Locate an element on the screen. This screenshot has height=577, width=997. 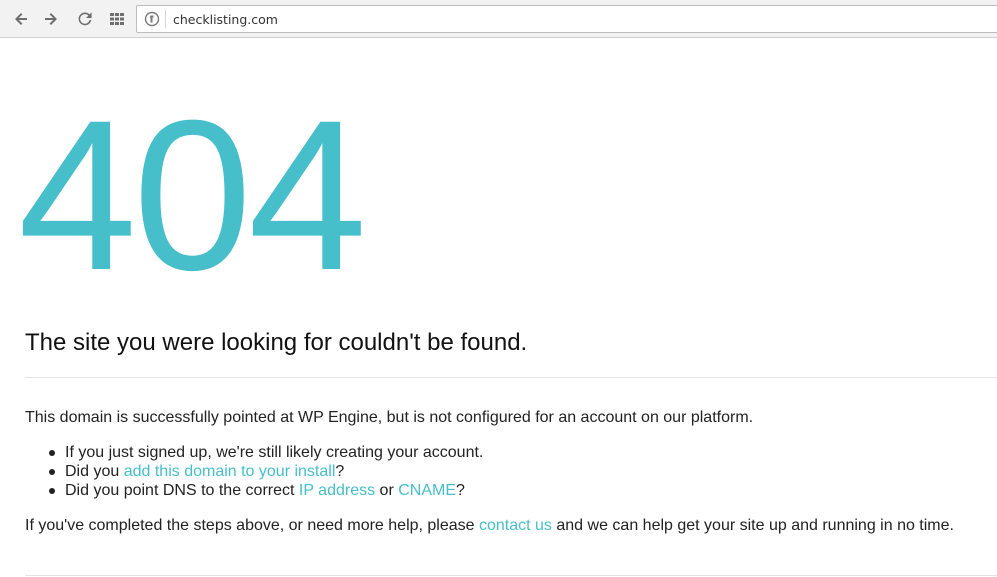
step-text-prefix: Did you is located at coordinates (94, 471).